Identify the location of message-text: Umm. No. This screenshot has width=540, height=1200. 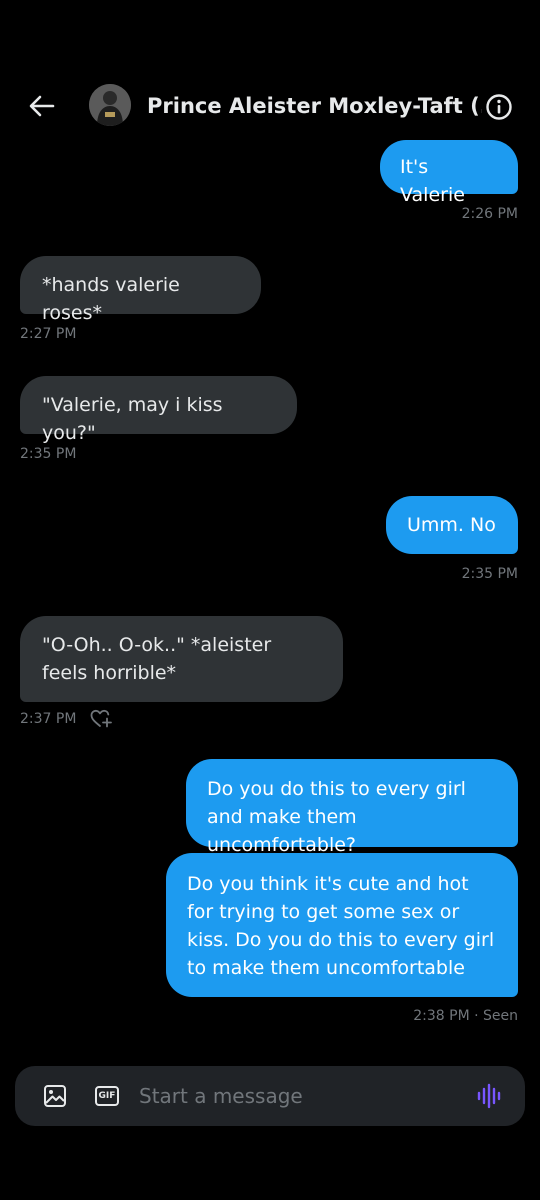
(451, 525).